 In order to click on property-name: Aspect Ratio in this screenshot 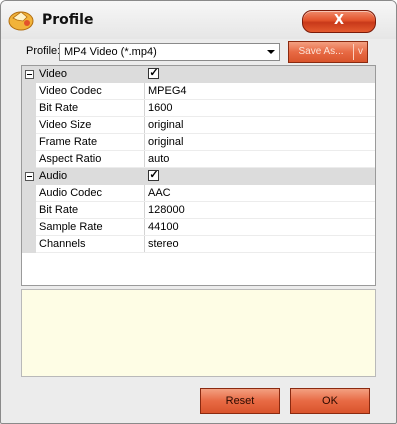, I will do `click(70, 159)`.